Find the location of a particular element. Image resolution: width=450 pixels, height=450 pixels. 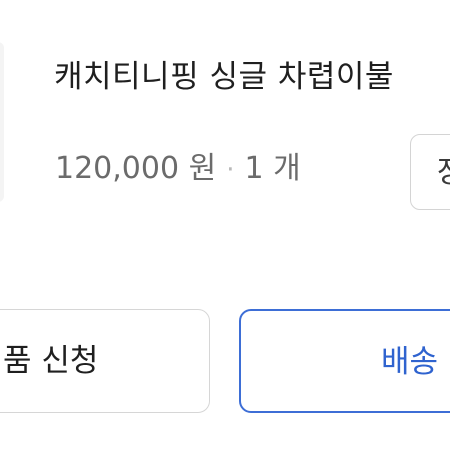

product-name: 캐치티니핑 싱글 차렵이불 is located at coordinates (224, 77).